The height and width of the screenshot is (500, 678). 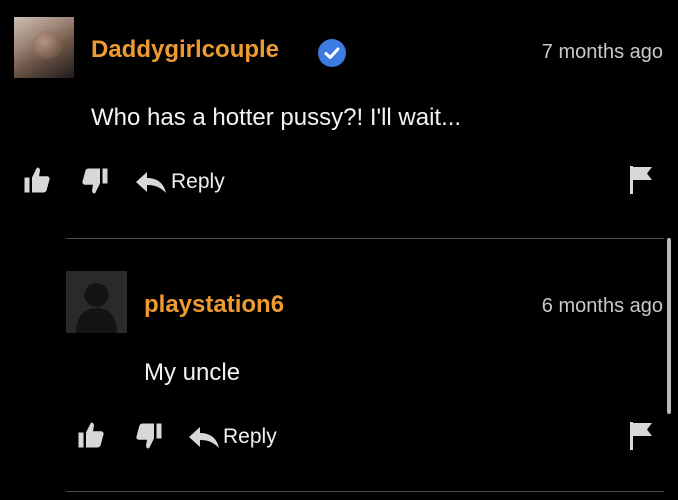 What do you see at coordinates (602, 306) in the screenshot?
I see `comment-timestamp: 6 months ago` at bounding box center [602, 306].